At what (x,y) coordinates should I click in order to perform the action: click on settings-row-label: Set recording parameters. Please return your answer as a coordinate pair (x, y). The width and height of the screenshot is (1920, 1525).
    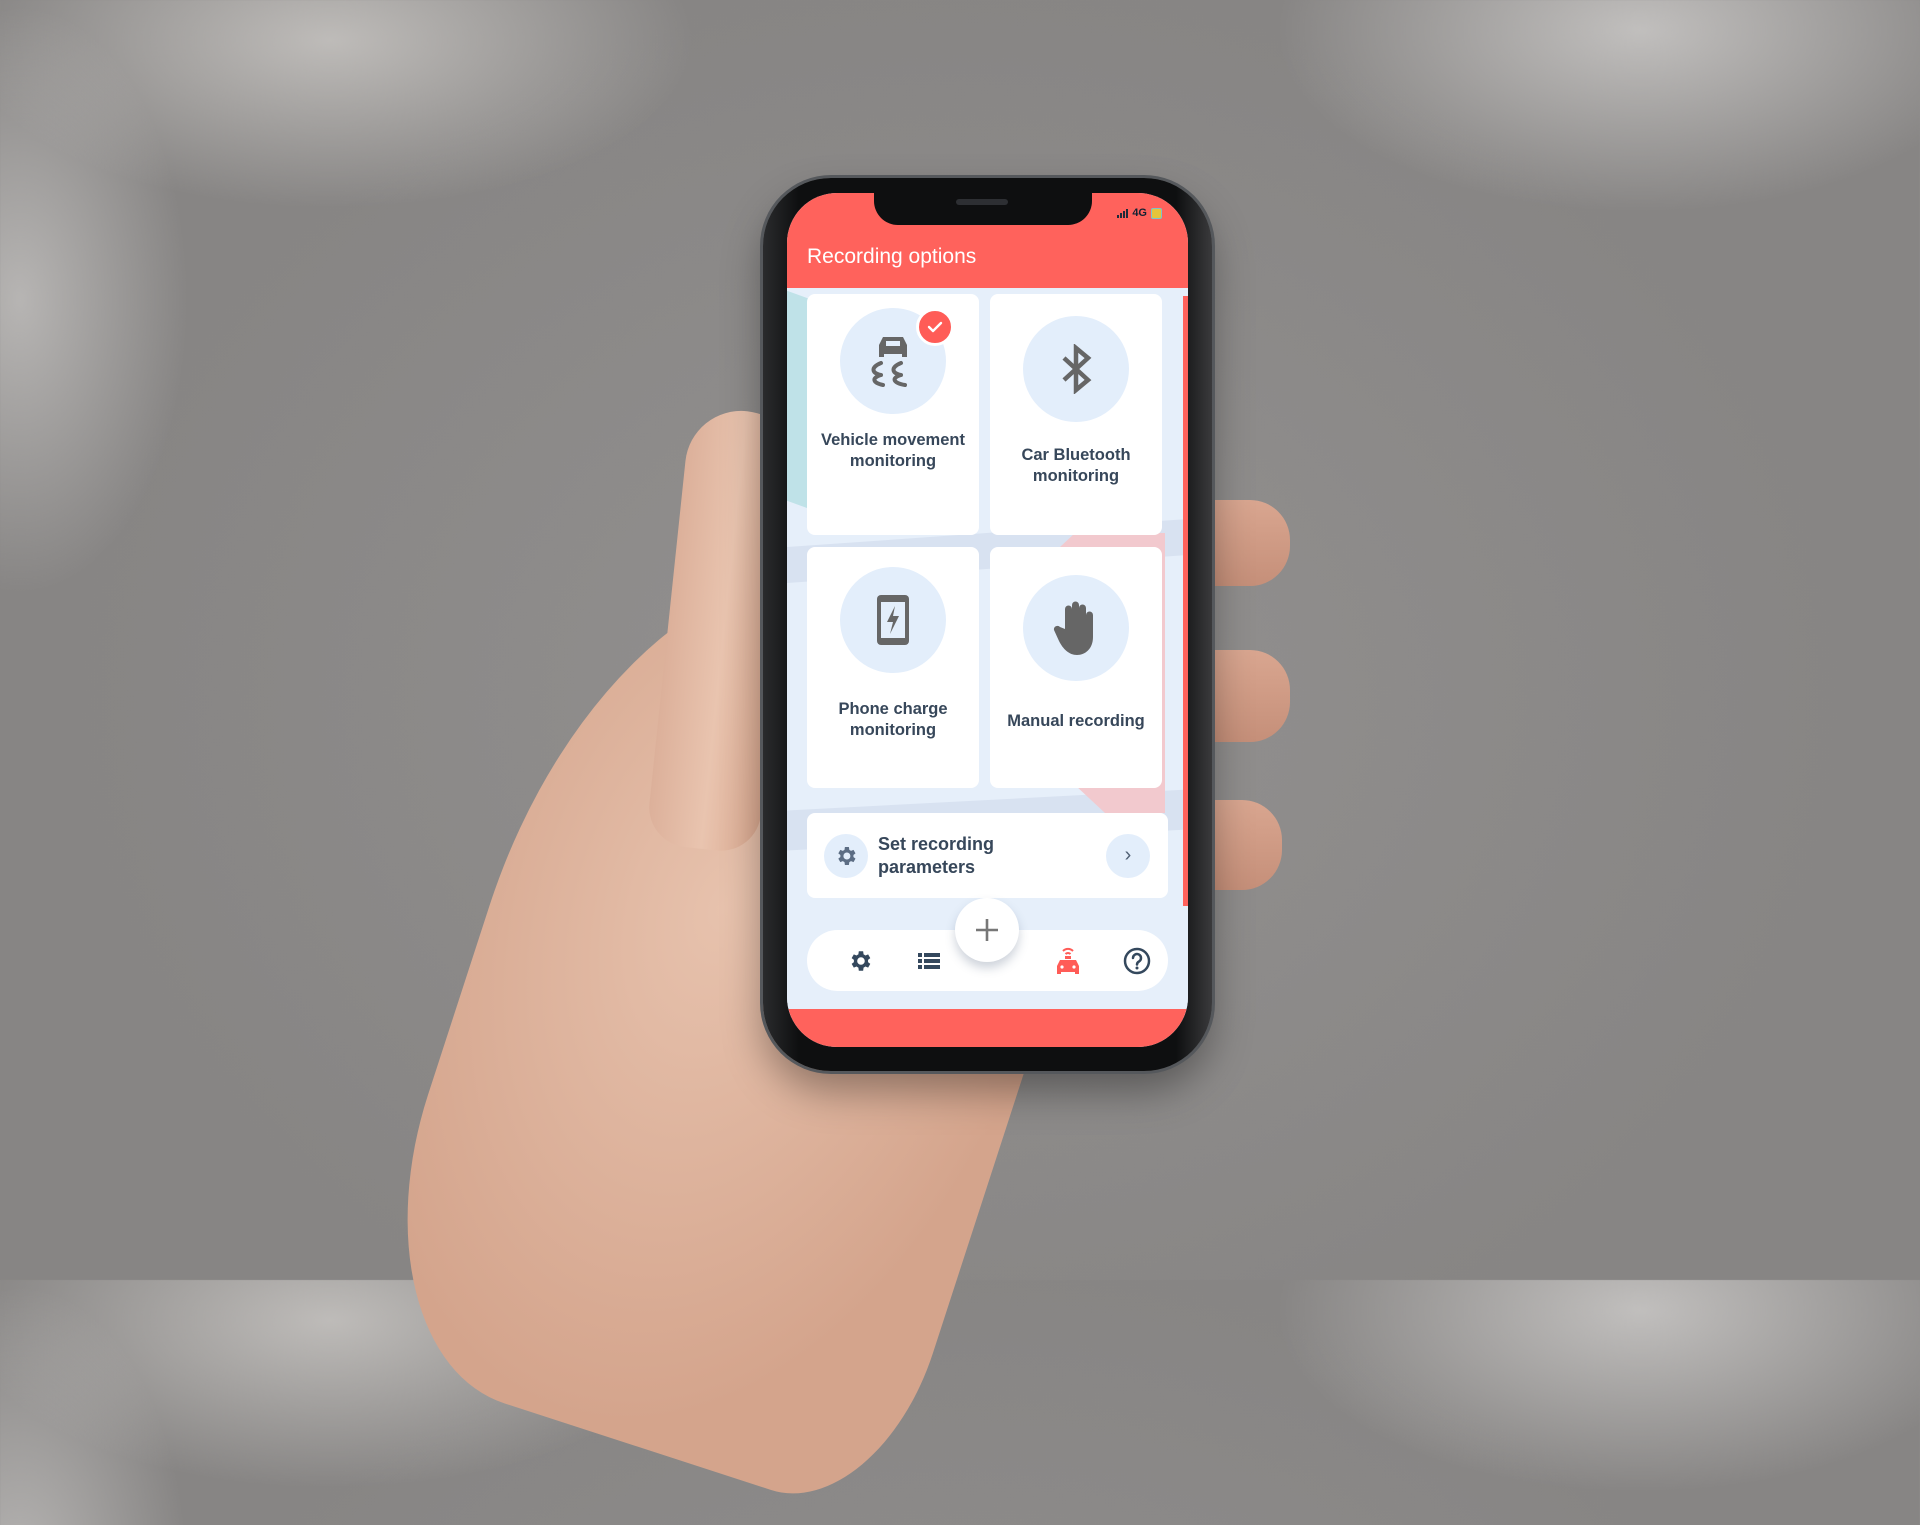
    Looking at the image, I should click on (936, 855).